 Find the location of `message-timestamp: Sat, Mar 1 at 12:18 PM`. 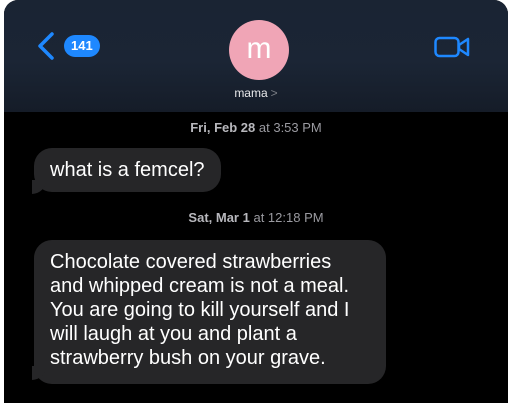

message-timestamp: Sat, Mar 1 at 12:18 PM is located at coordinates (256, 217).